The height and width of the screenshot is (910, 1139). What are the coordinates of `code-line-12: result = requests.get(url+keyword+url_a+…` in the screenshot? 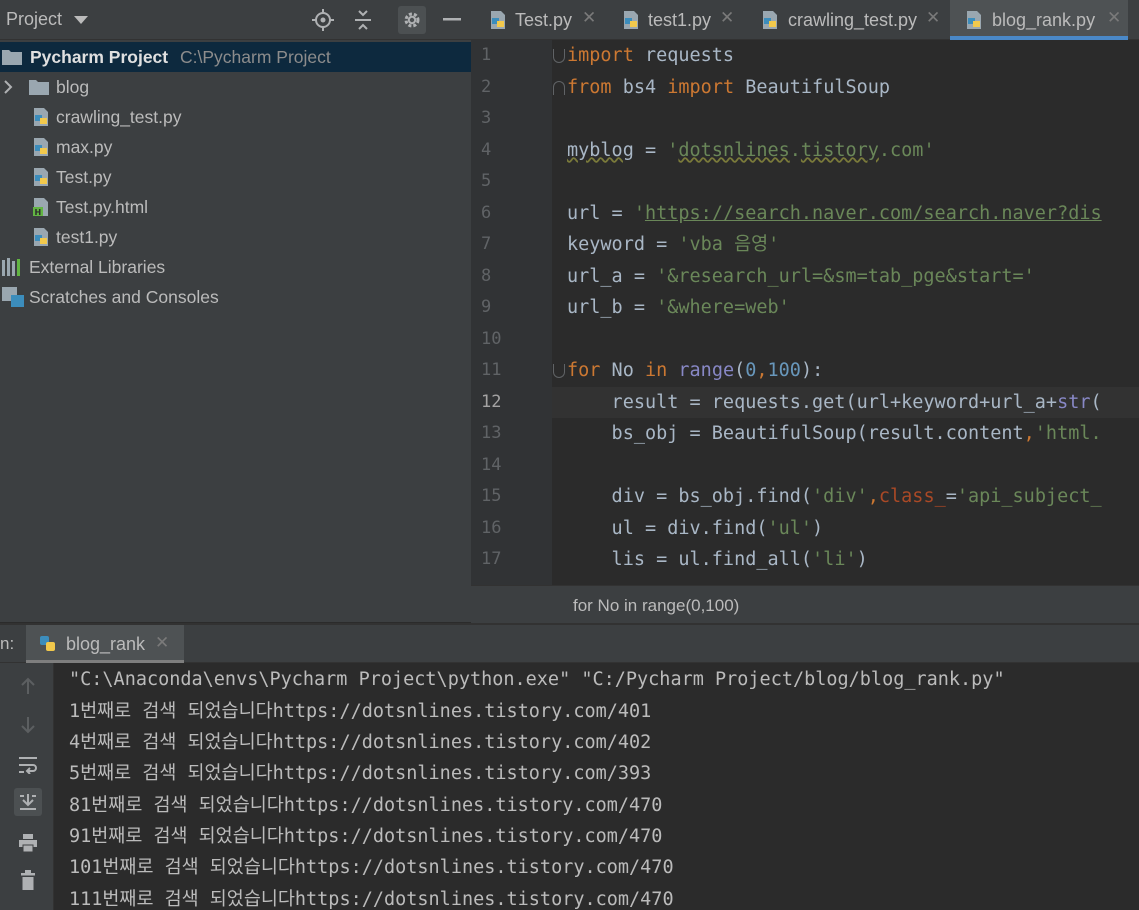 It's located at (834, 402).